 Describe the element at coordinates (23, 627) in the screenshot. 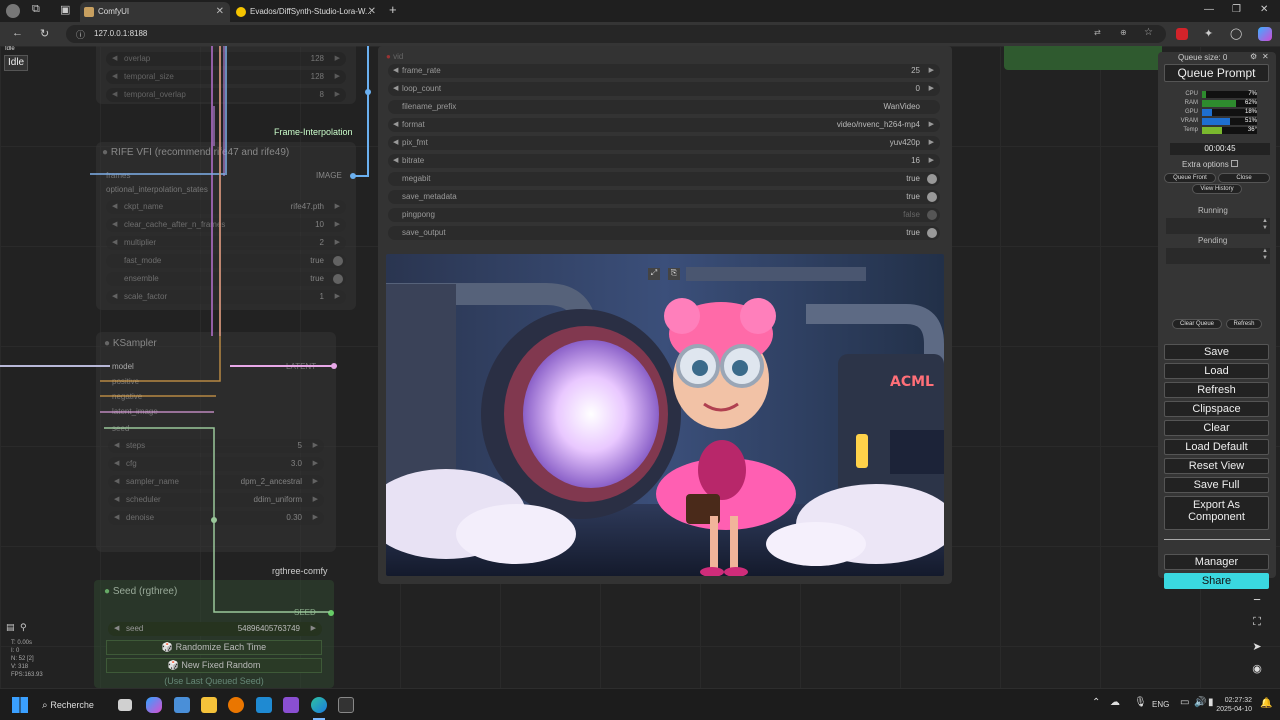

I see `canvas-pin-icon: ⚲` at that location.